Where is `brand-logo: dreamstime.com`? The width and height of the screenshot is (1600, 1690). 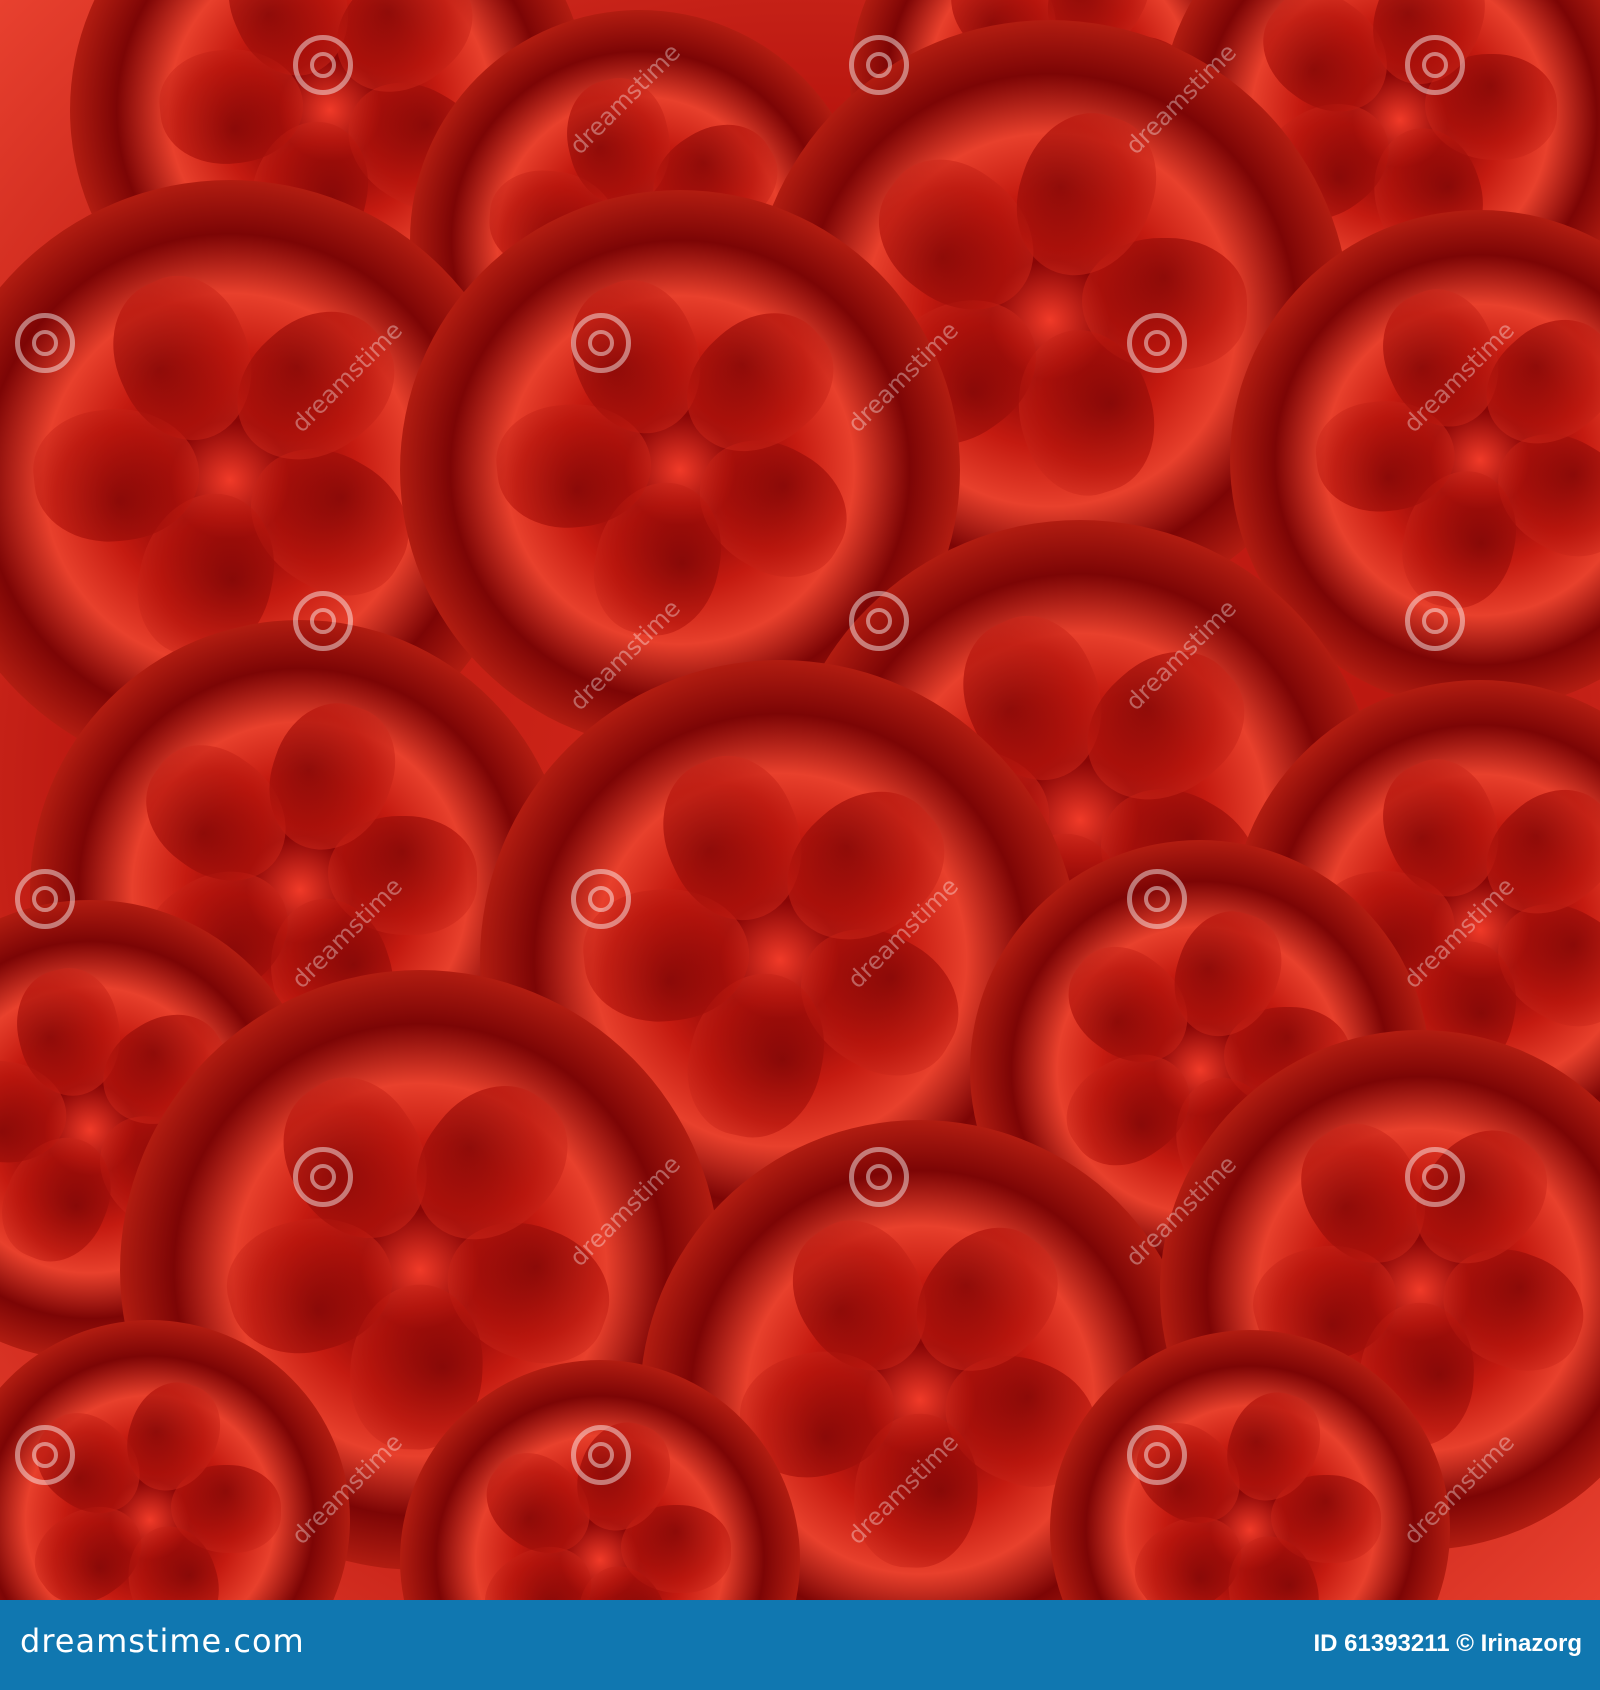
brand-logo: dreamstime.com is located at coordinates (162, 1641).